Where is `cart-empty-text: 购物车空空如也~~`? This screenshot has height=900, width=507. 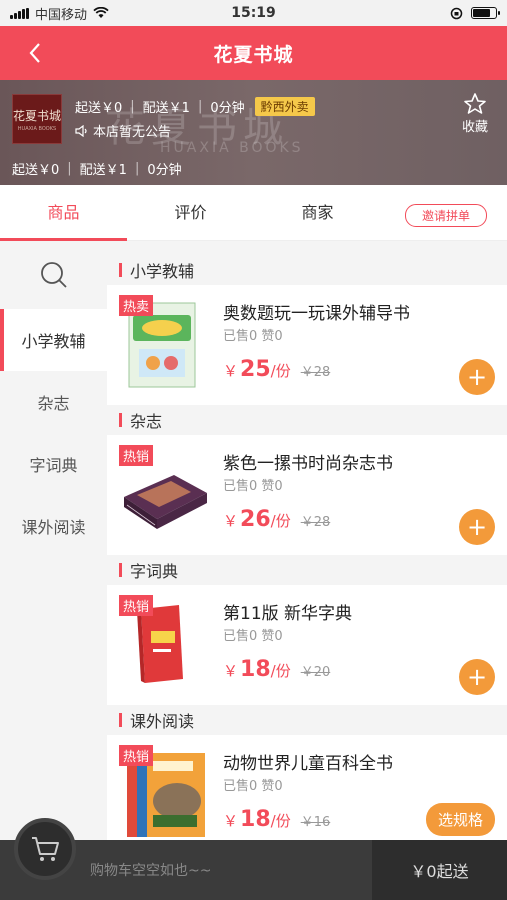
cart-empty-text: 购物车空空如也~~ is located at coordinates (151, 871).